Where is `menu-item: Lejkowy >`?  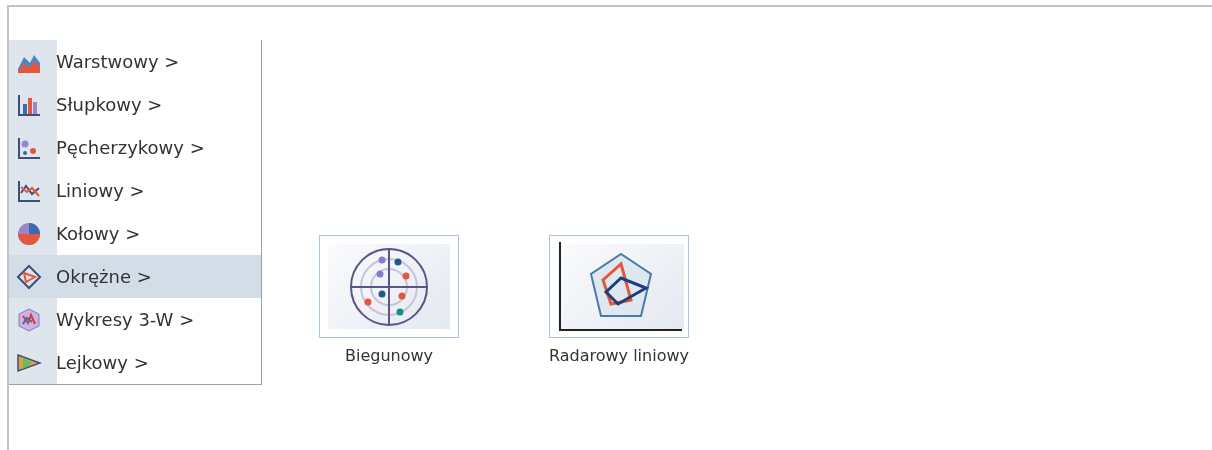
menu-item: Lejkowy > is located at coordinates (135, 362).